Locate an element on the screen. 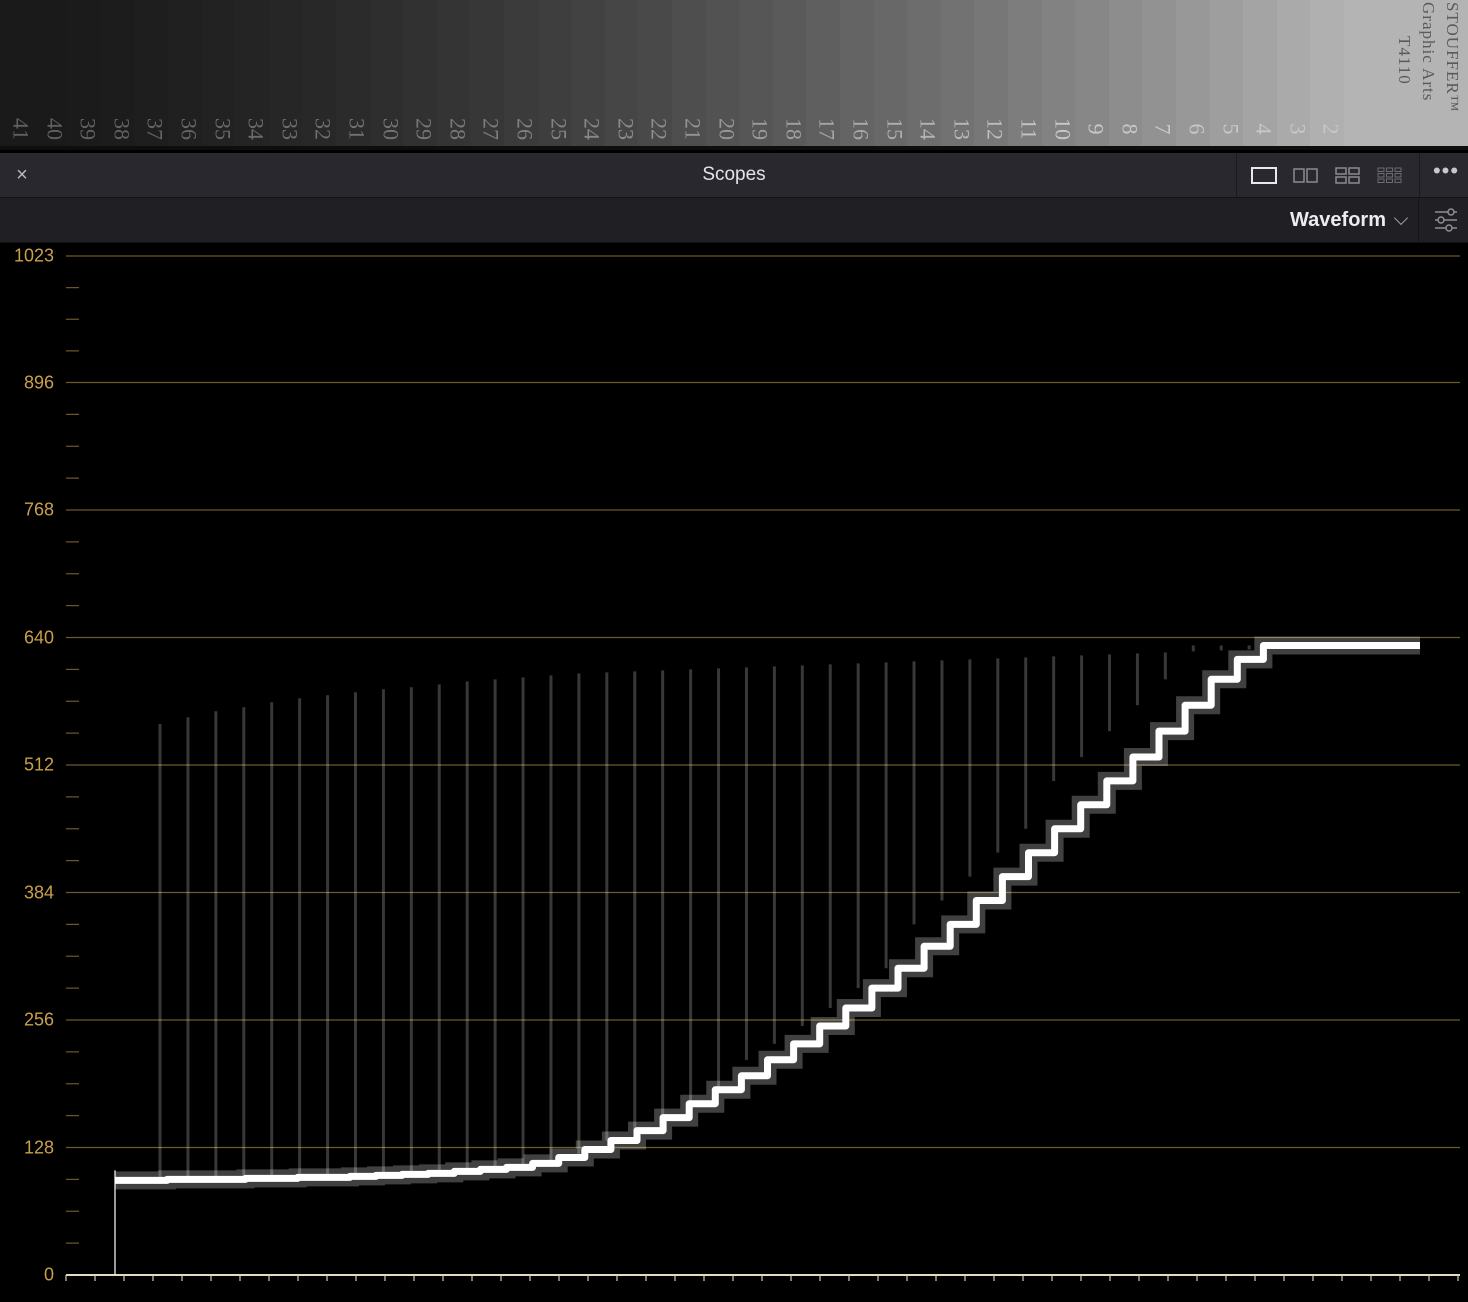 This screenshot has width=1468, height=1302. viewer-divider is located at coordinates (734, 148).